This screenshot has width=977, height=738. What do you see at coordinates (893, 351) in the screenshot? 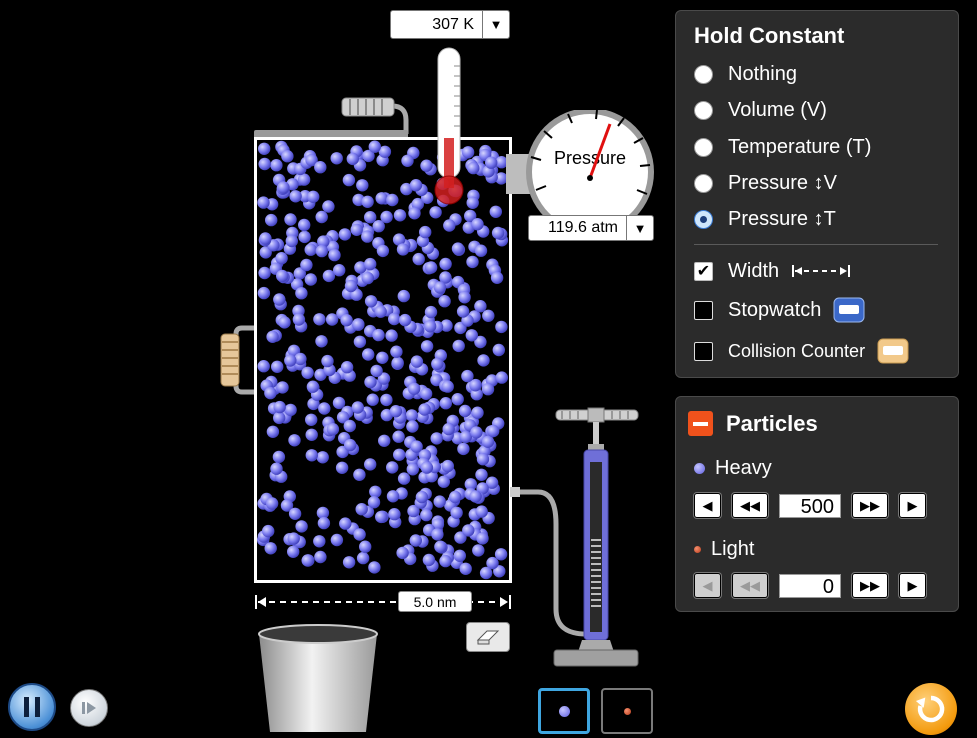
I see `collision-counter-icon` at bounding box center [893, 351].